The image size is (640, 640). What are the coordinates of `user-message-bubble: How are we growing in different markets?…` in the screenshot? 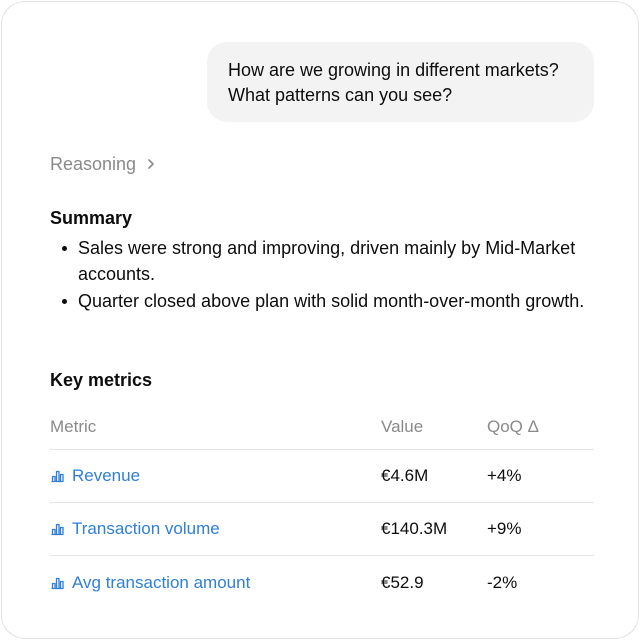 It's located at (400, 82).